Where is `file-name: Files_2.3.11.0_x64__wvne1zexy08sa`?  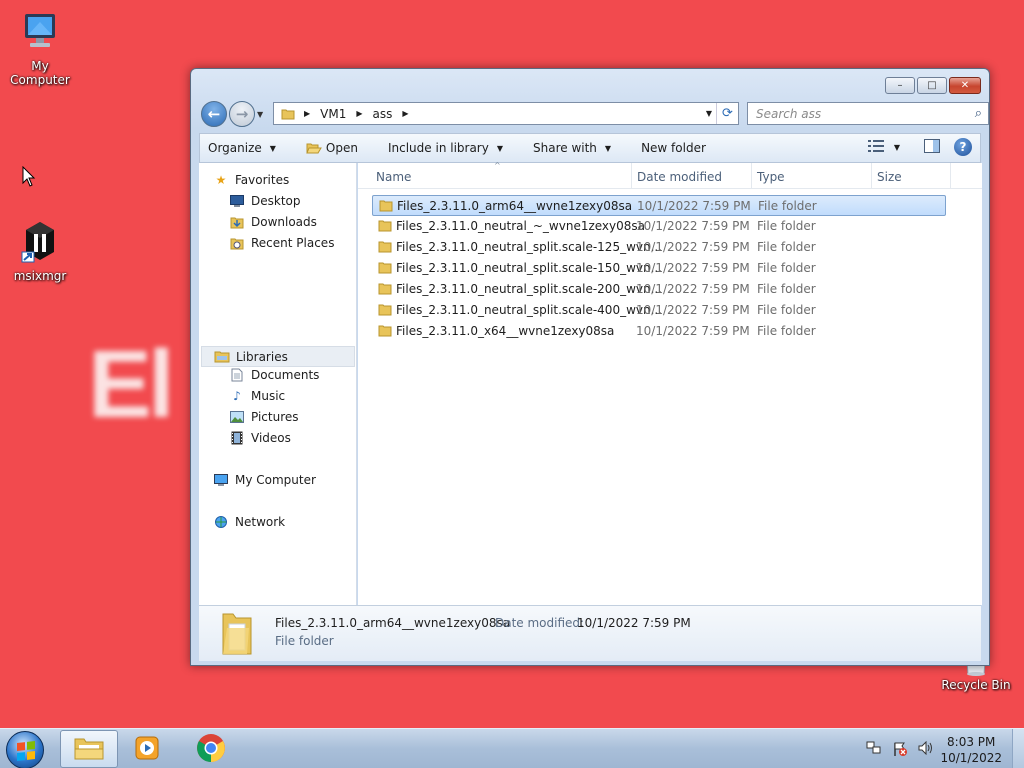
file-name: Files_2.3.11.0_x64__wvne1zexy08sa is located at coordinates (505, 331).